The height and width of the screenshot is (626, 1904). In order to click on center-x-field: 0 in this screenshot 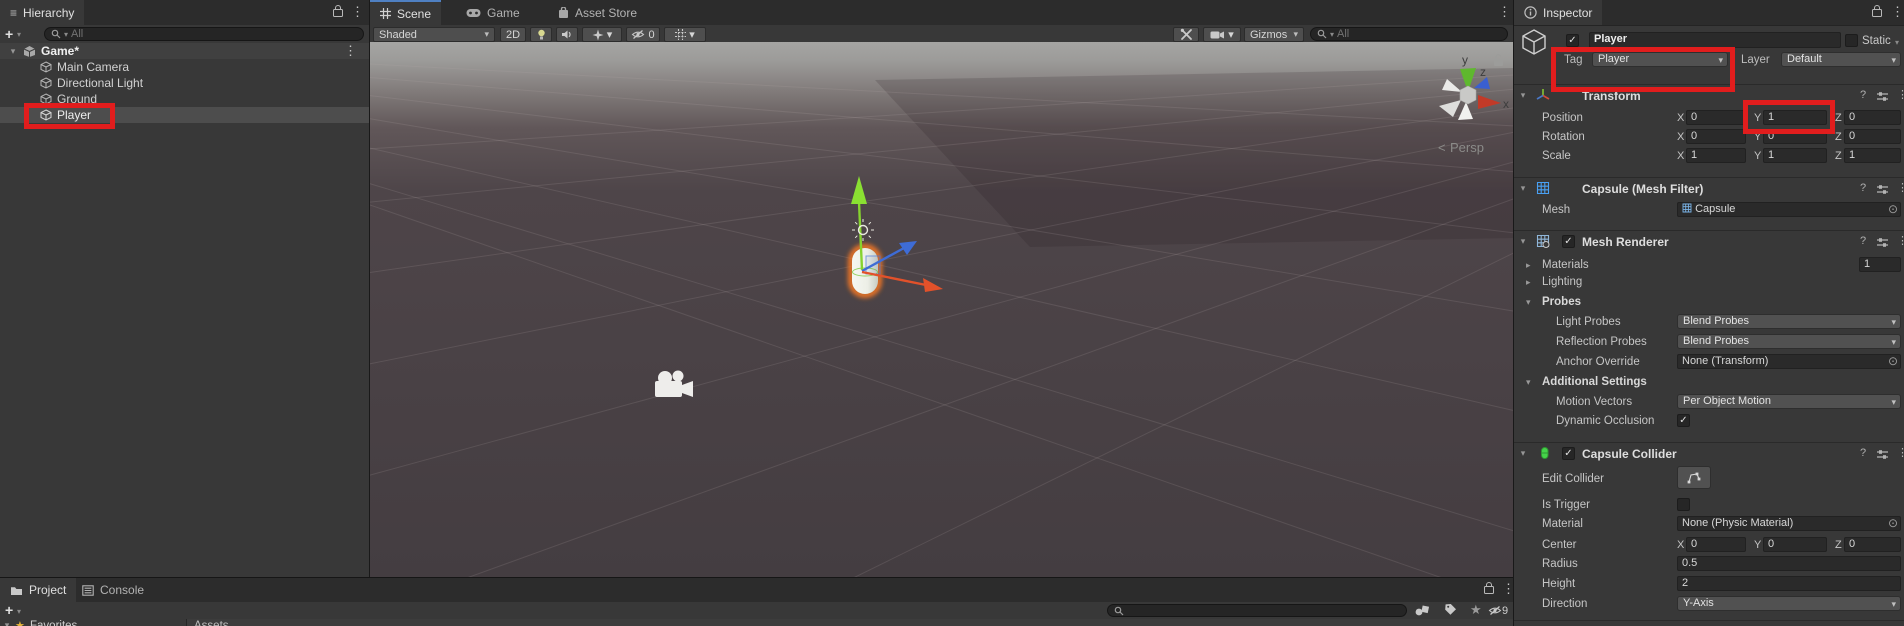, I will do `click(1716, 544)`.